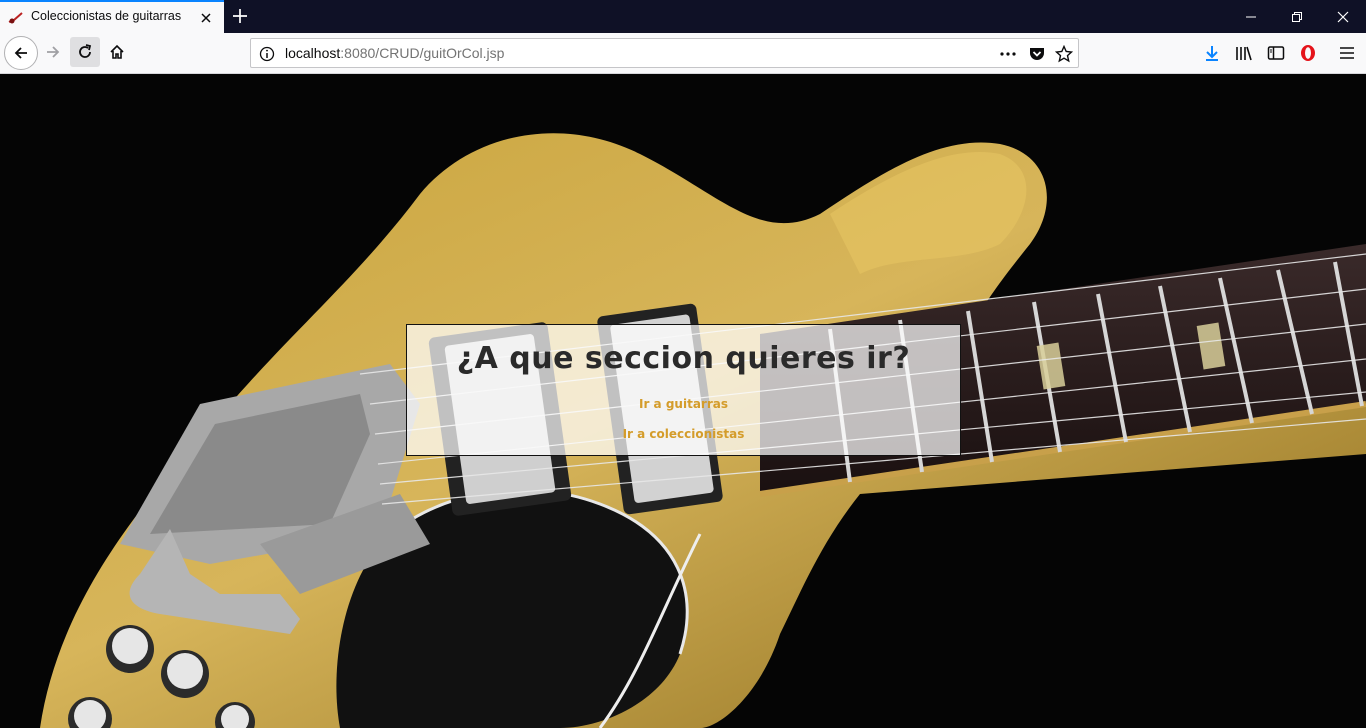 This screenshot has height=728, width=1366. What do you see at coordinates (683, 358) in the screenshot?
I see `page-title: ¿A que seccion quieres ir?` at bounding box center [683, 358].